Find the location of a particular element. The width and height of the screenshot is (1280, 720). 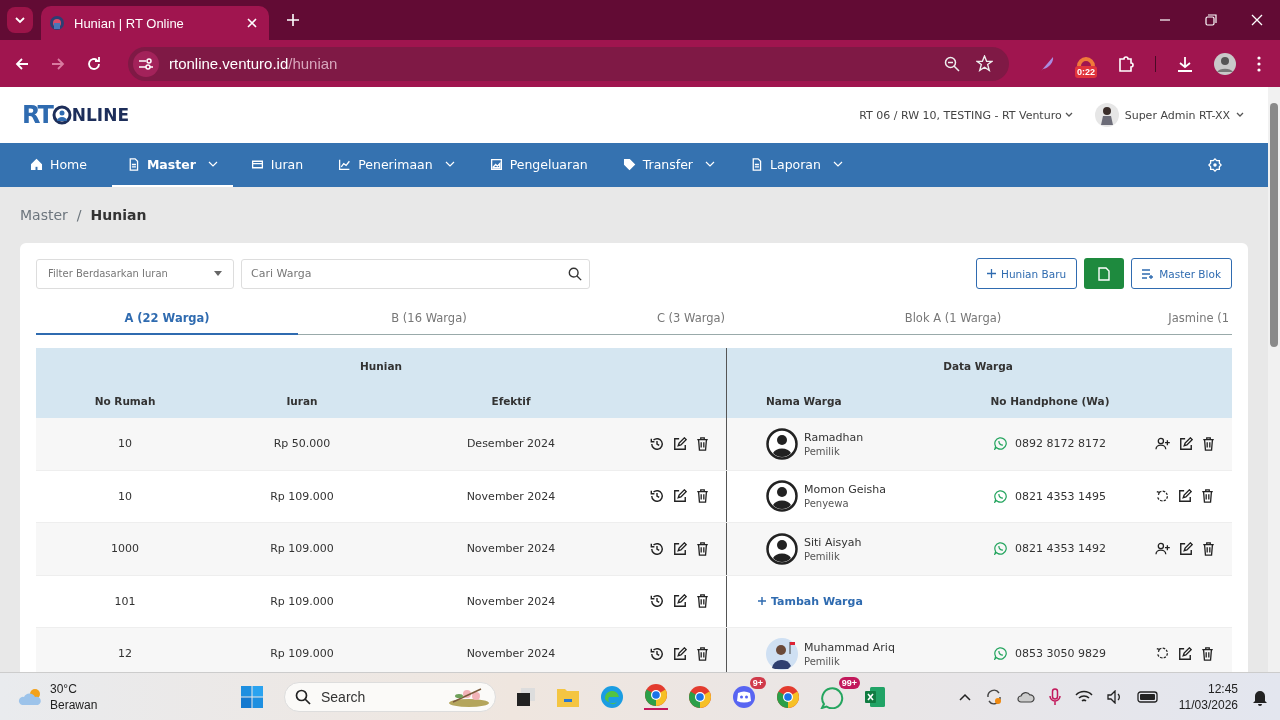

location-dropdown: RT 06 / RW 10, TESTING - RT Venturo is located at coordinates (966, 115).